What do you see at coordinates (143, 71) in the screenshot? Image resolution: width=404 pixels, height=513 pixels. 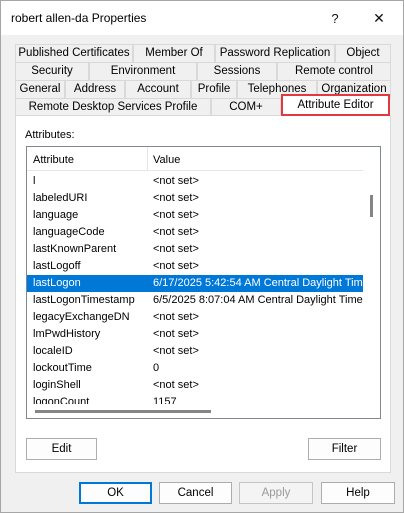 I see `tab-environment: Environment` at bounding box center [143, 71].